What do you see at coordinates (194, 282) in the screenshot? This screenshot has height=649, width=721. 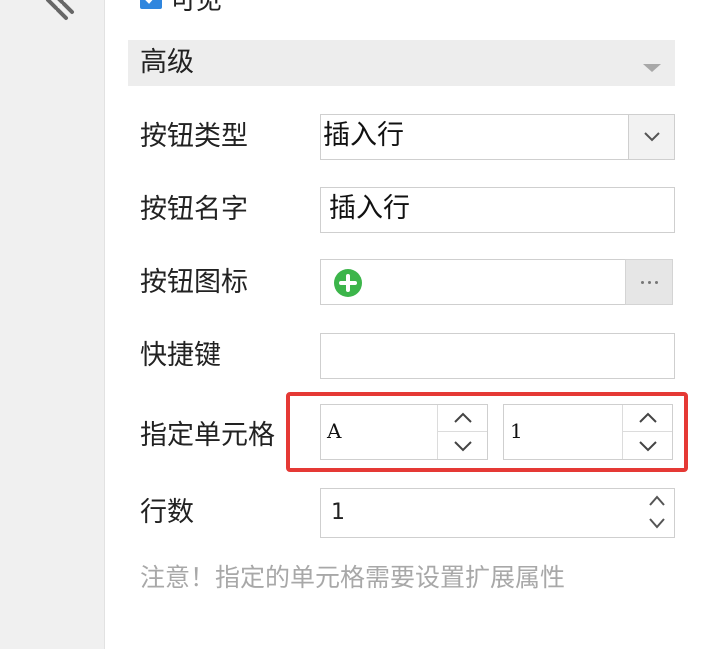 I see `button-icon-label: 按钮图标` at bounding box center [194, 282].